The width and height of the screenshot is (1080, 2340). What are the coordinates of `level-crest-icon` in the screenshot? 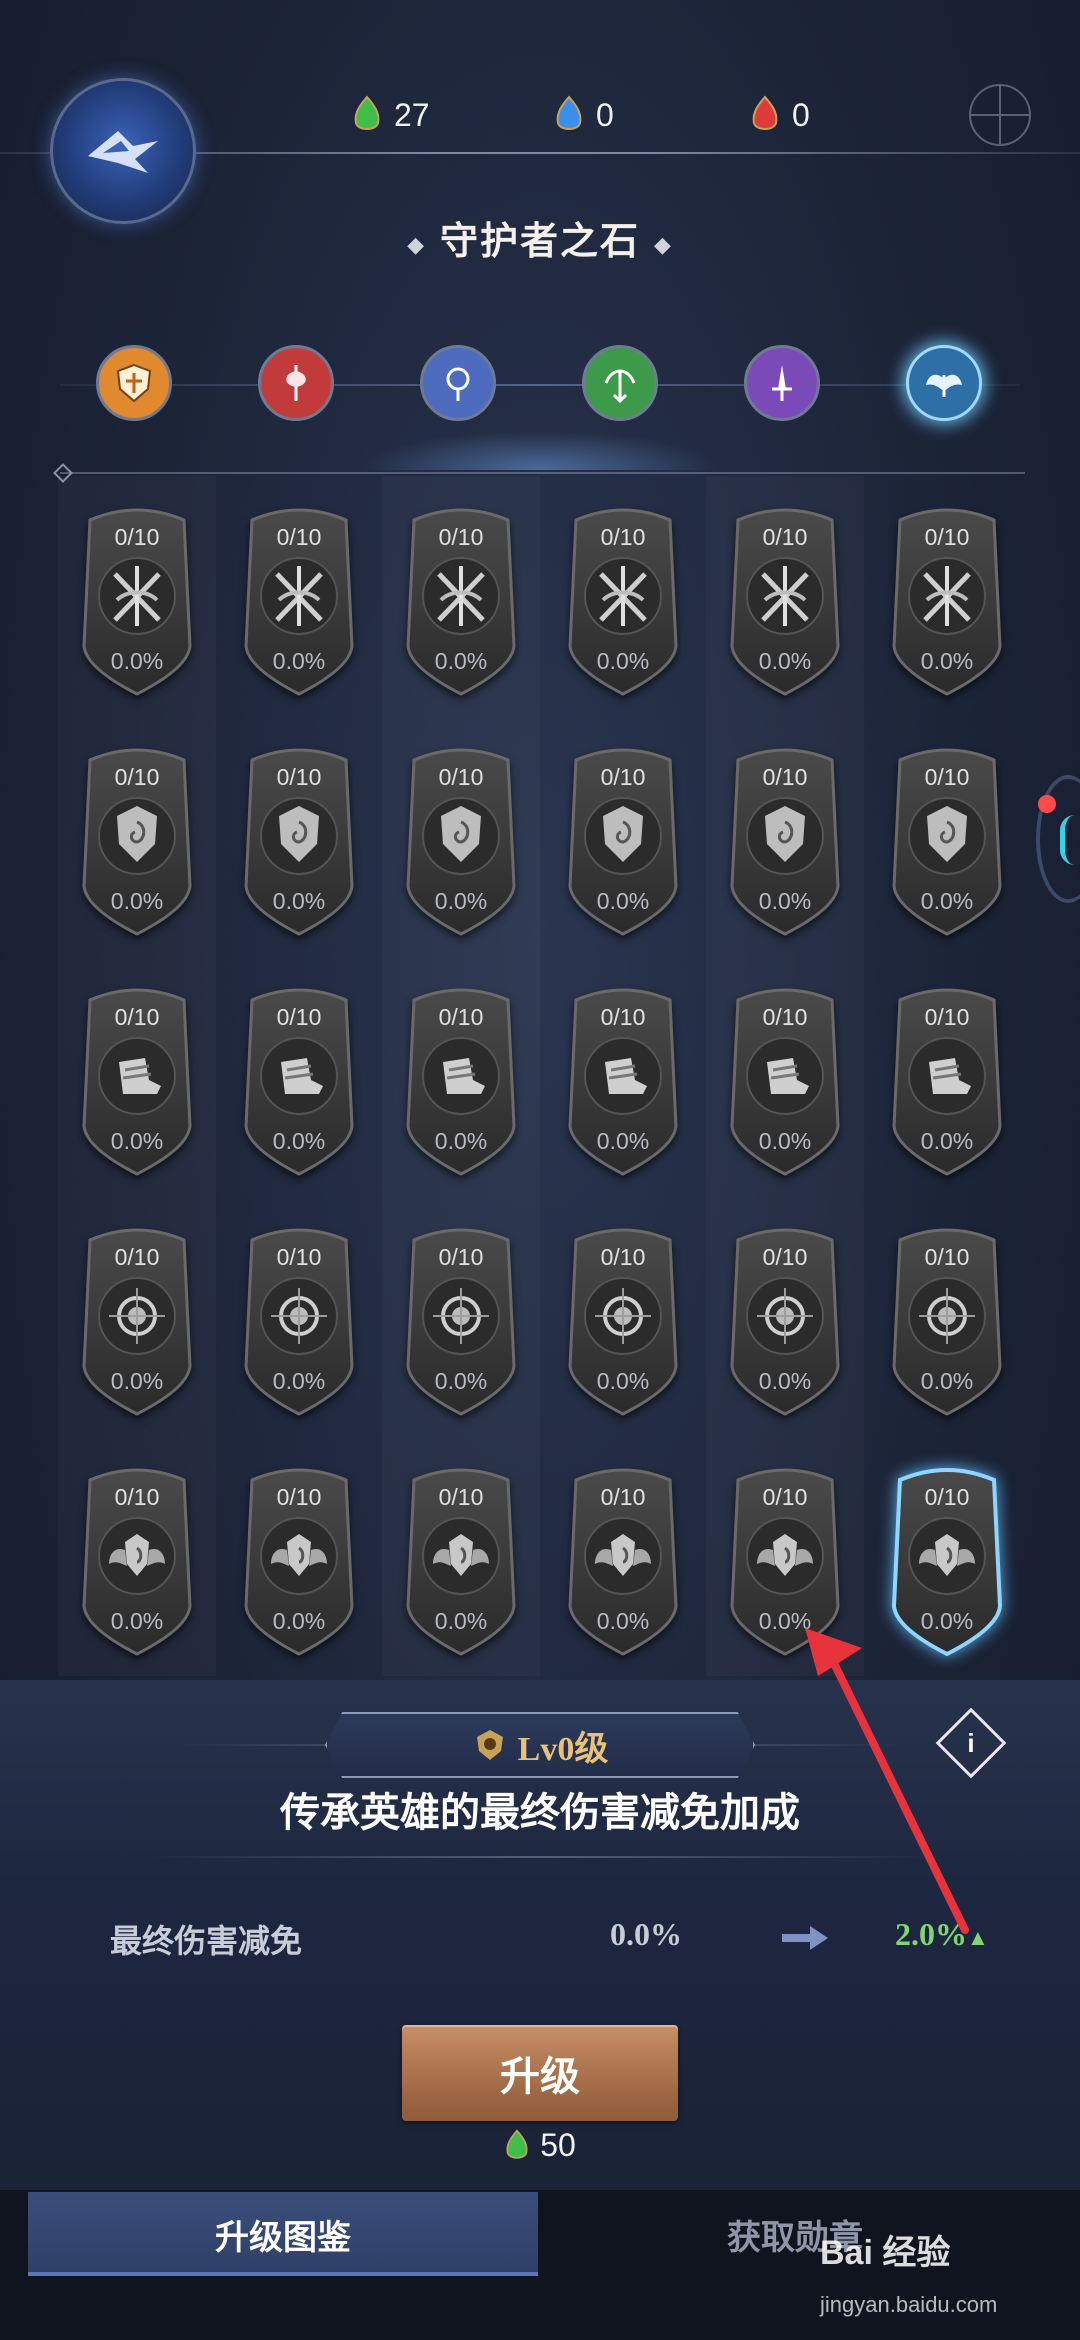 It's located at (489, 1745).